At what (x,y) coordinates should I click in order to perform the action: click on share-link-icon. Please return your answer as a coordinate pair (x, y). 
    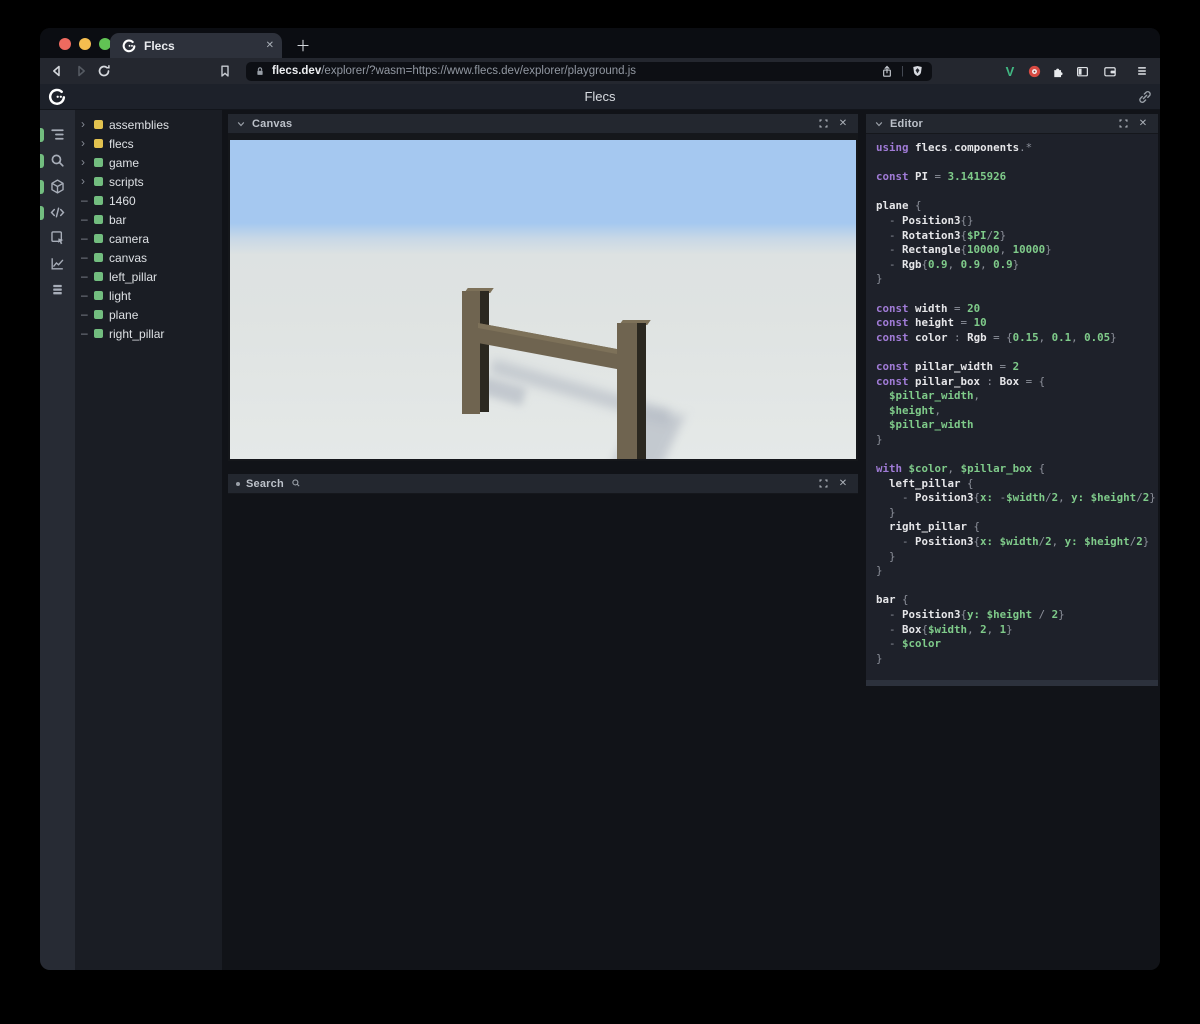
    Looking at the image, I should click on (1145, 97).